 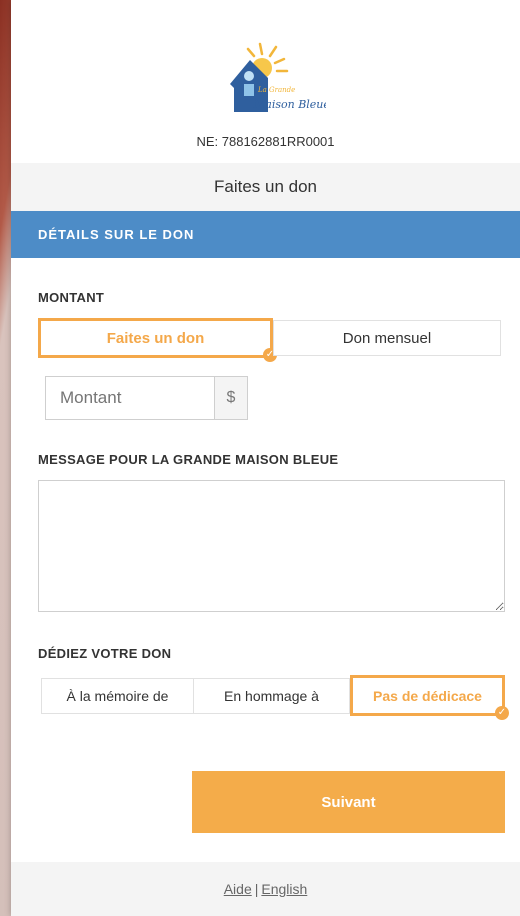 What do you see at coordinates (188, 459) in the screenshot?
I see `message-label: MESSAGE POUR LA GRANDE MAISON BLEUE` at bounding box center [188, 459].